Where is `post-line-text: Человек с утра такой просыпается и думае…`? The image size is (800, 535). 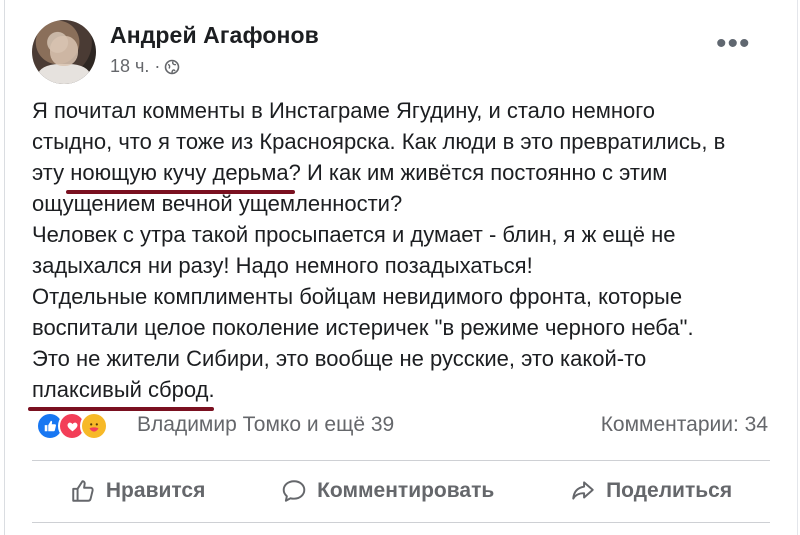 post-line-text: Человек с утра такой просыпается и думае… is located at coordinates (354, 234).